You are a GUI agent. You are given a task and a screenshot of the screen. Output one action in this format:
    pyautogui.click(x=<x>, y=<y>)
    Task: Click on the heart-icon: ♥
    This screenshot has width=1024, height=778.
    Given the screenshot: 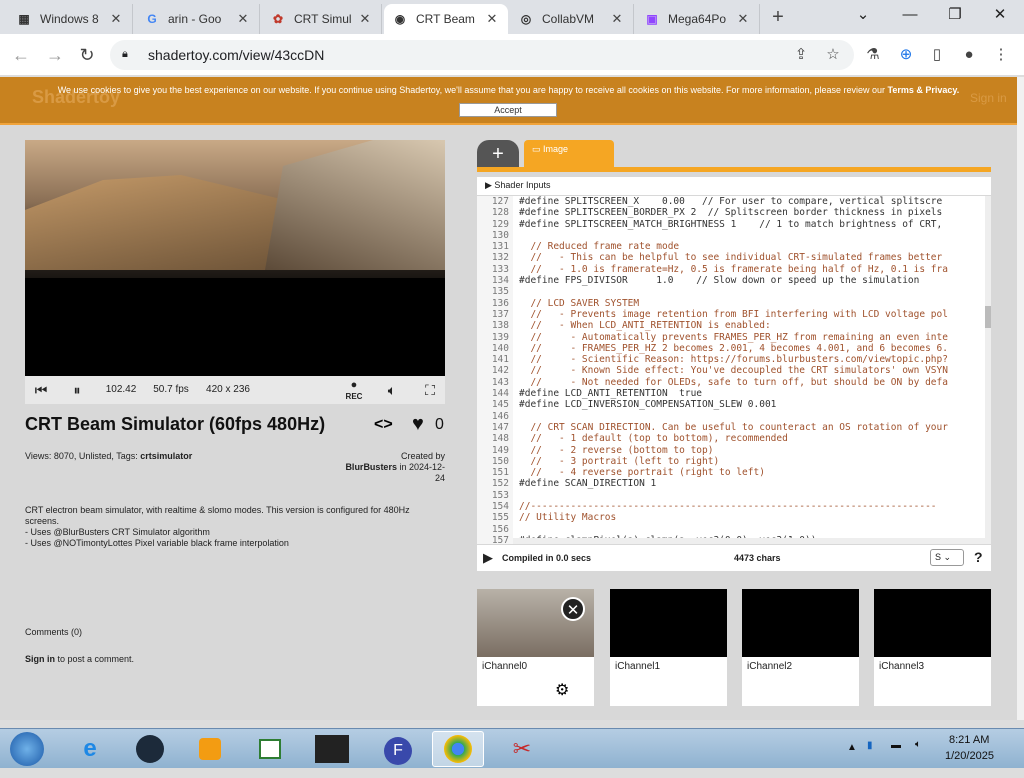 What is the action you would take?
    pyautogui.click(x=418, y=424)
    